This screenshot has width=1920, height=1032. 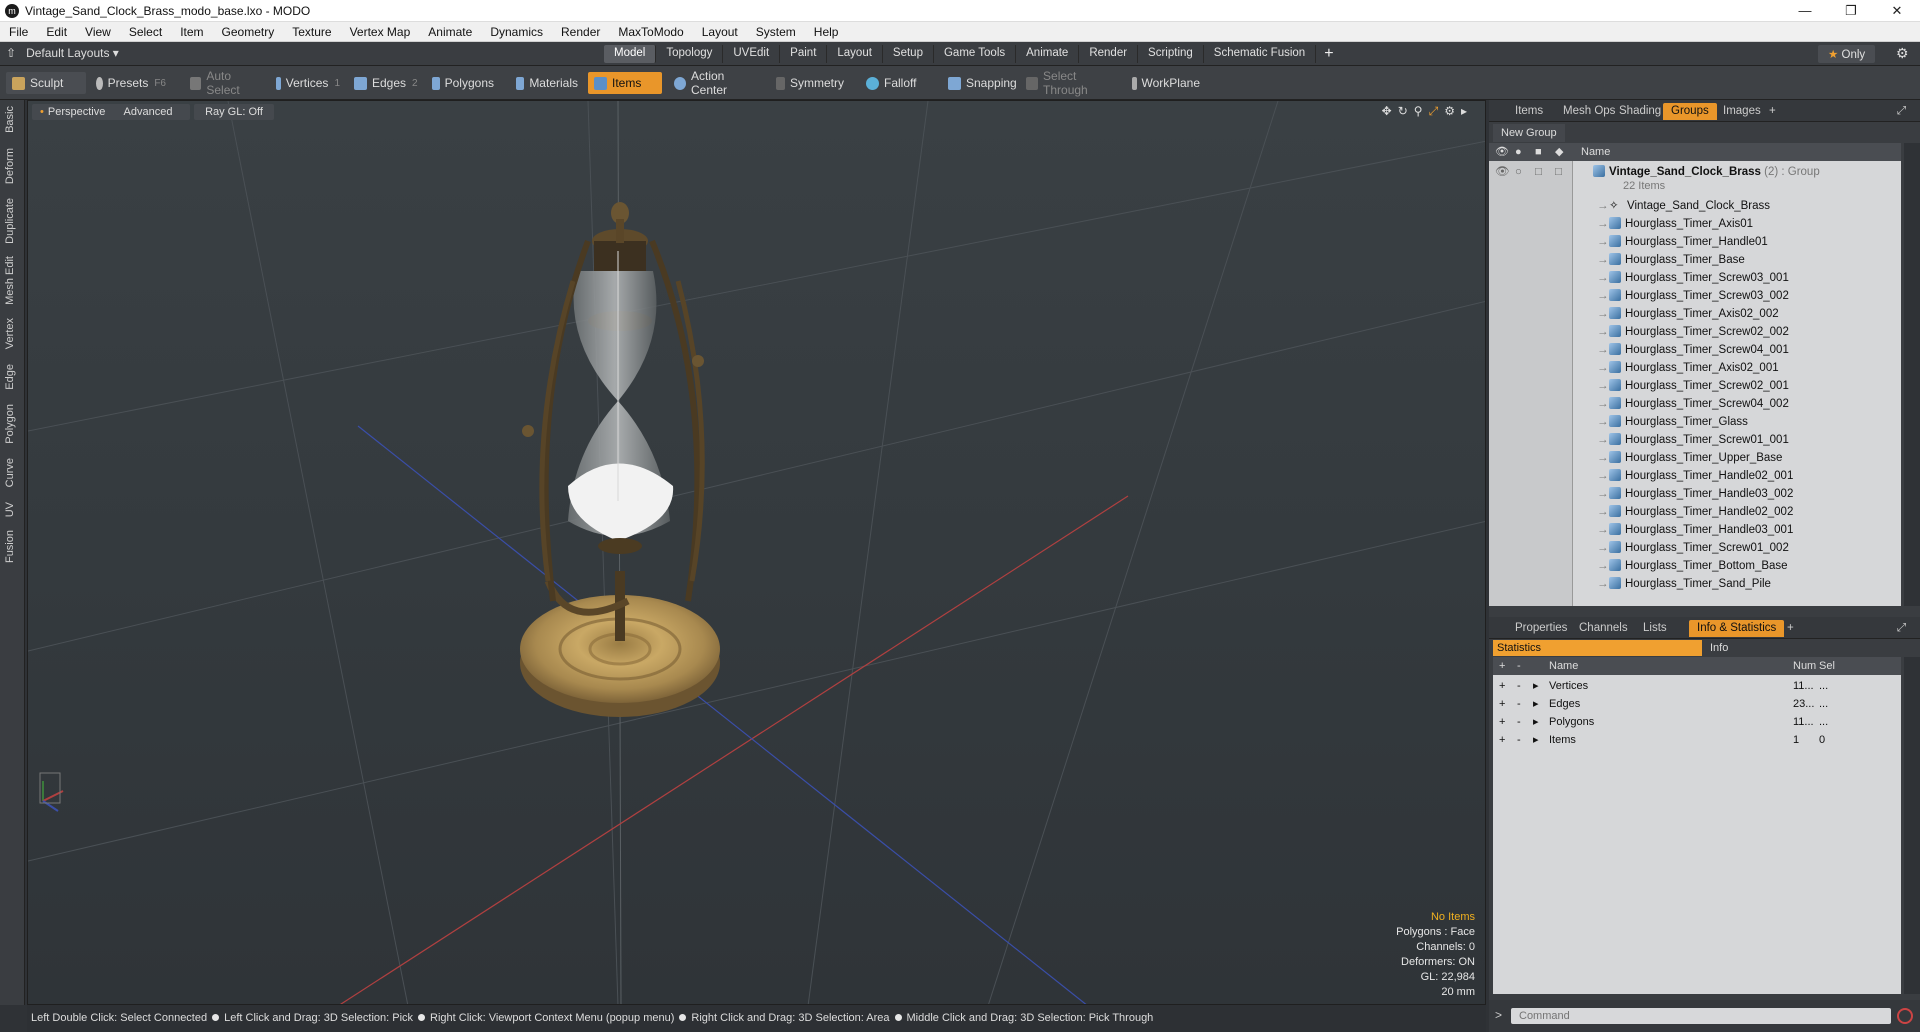 What do you see at coordinates (1328, 54) in the screenshot?
I see `add-tab-icon: +` at bounding box center [1328, 54].